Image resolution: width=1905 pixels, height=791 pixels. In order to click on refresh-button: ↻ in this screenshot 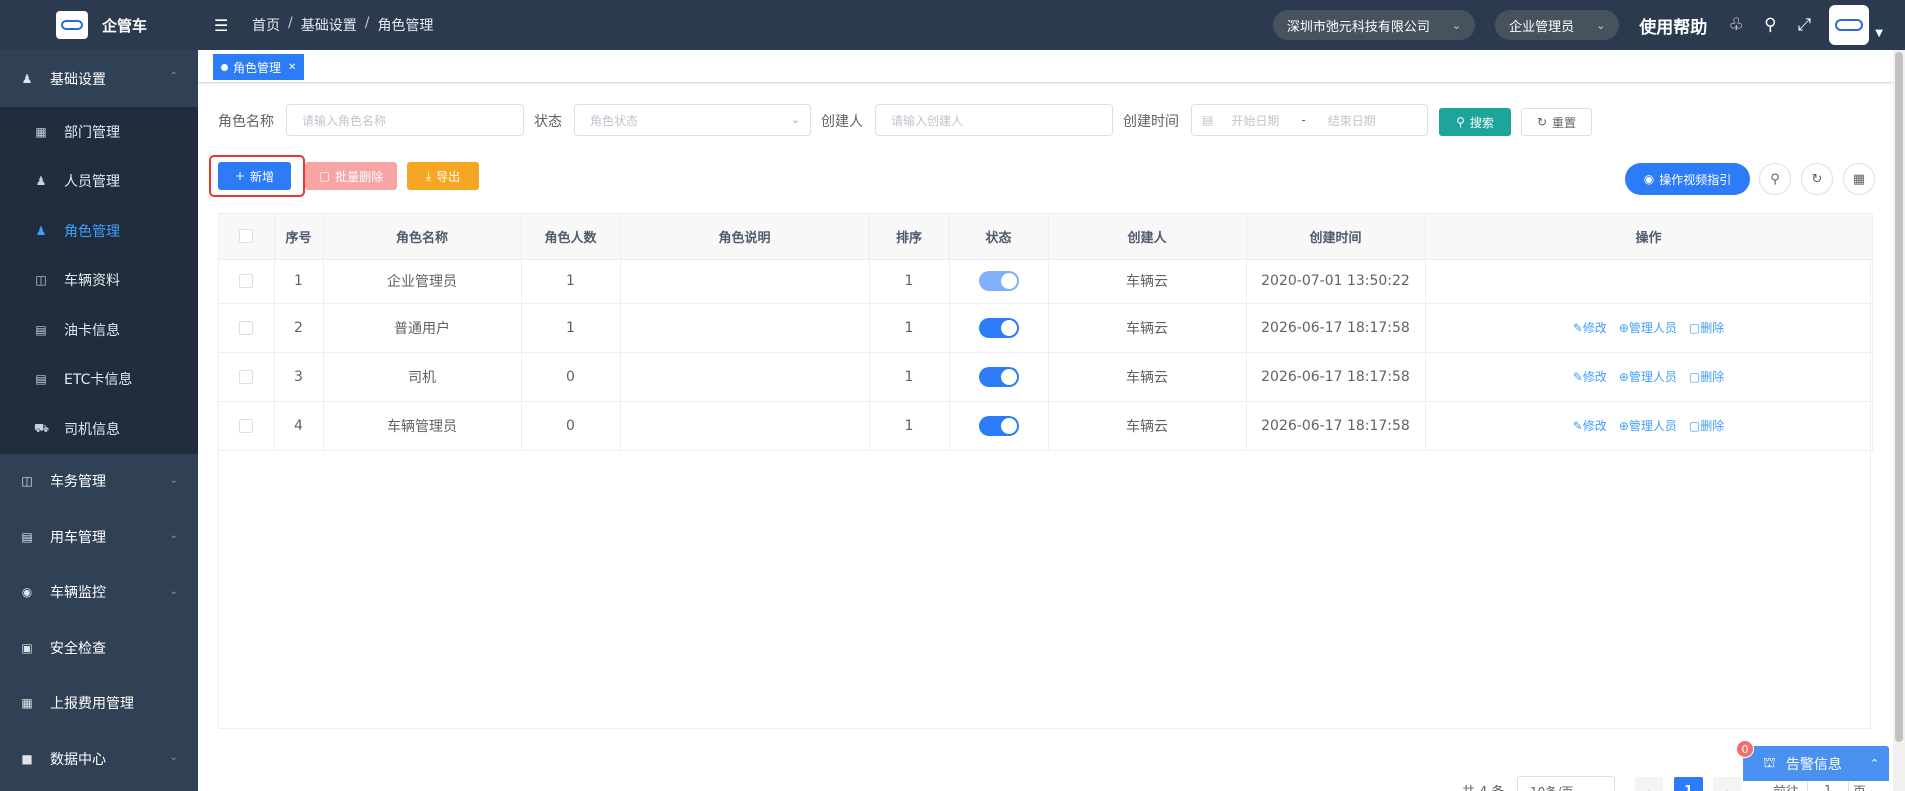, I will do `click(1817, 179)`.